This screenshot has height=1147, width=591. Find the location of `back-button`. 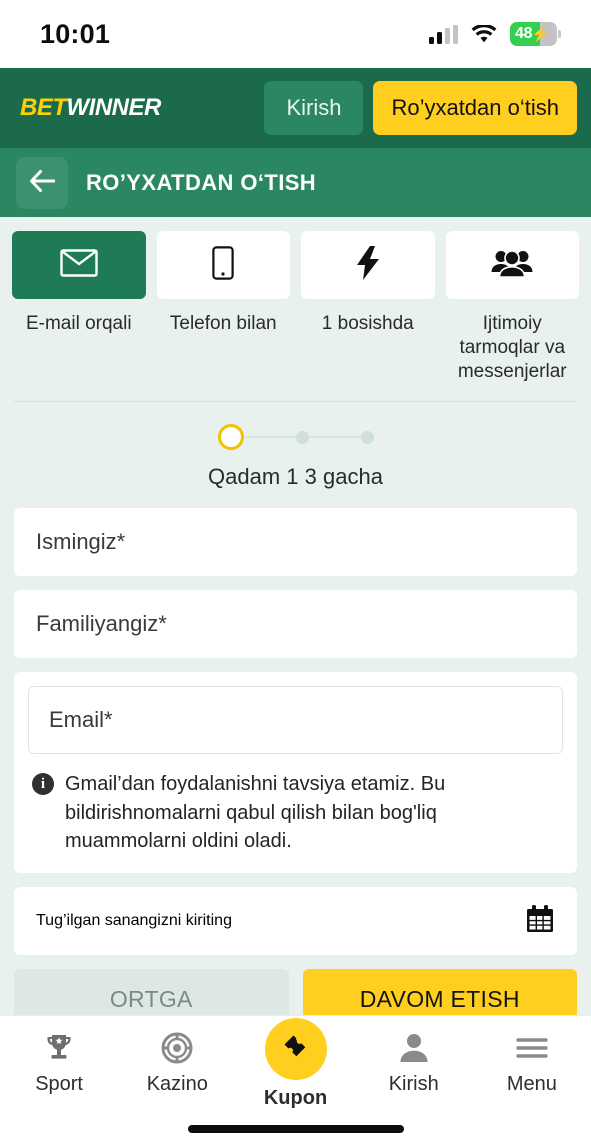

back-button is located at coordinates (42, 182).